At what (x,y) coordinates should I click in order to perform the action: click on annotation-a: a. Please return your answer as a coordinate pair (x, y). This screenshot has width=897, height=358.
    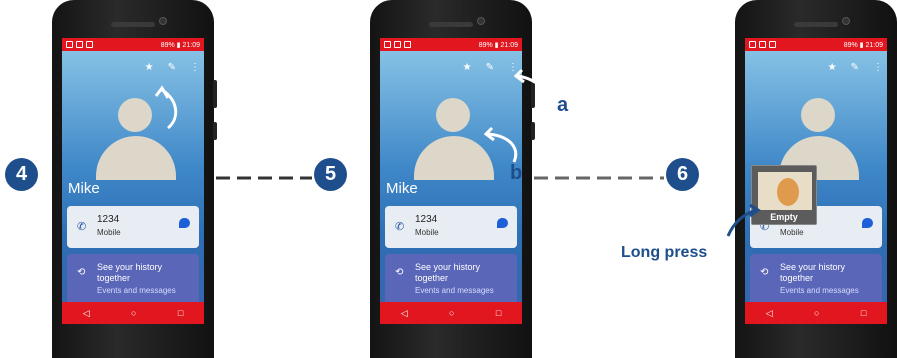
    Looking at the image, I should click on (563, 105).